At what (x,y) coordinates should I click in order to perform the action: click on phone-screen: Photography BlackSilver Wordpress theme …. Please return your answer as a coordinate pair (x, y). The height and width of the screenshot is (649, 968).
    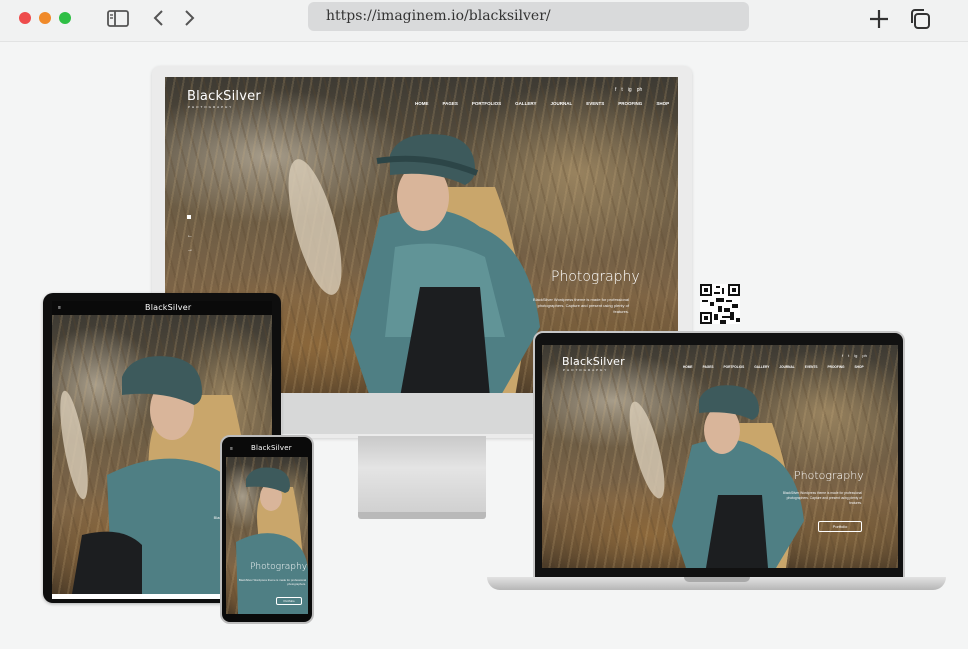
    Looking at the image, I should click on (267, 535).